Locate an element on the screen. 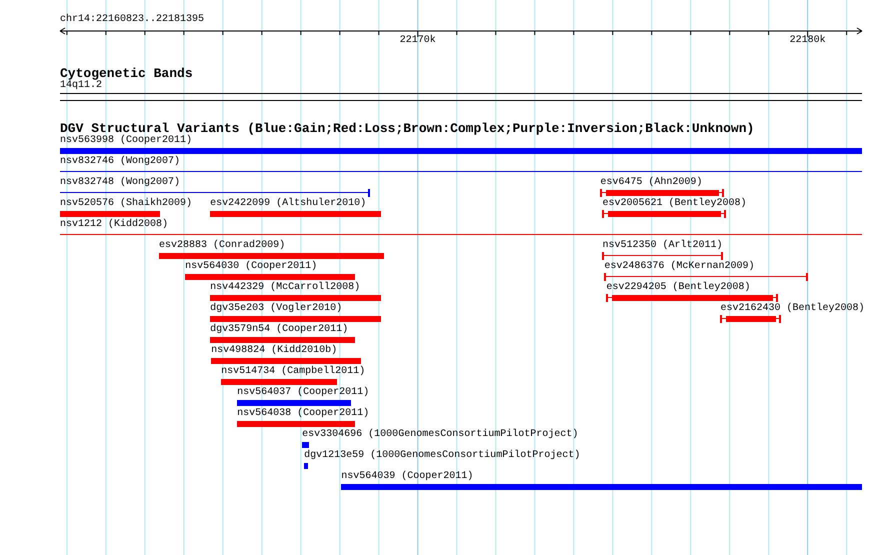 Image resolution: width=890 pixels, height=555 pixels. variant-label: nsv832748 (Wong2007) is located at coordinates (120, 183).